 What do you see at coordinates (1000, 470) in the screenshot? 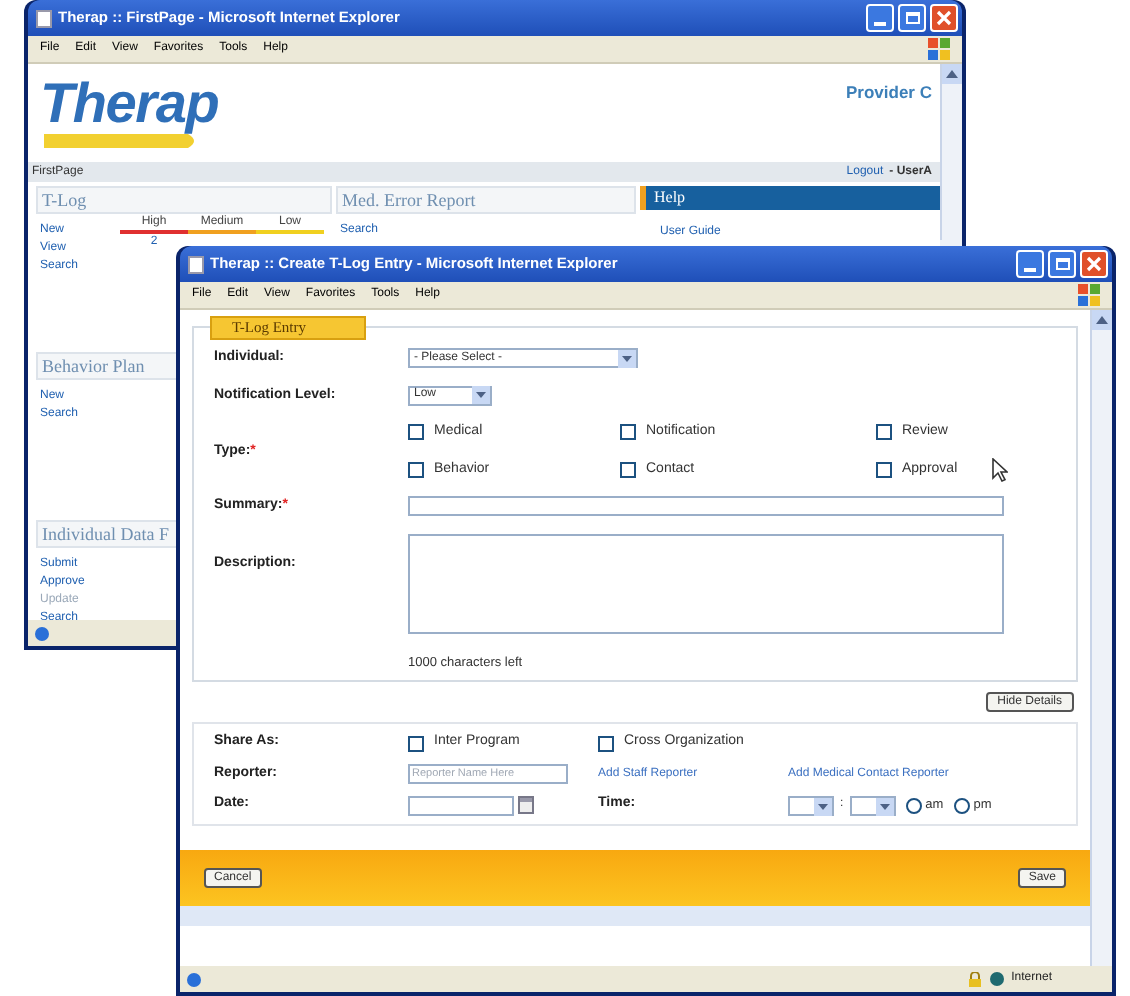
I see `cursor-icon` at bounding box center [1000, 470].